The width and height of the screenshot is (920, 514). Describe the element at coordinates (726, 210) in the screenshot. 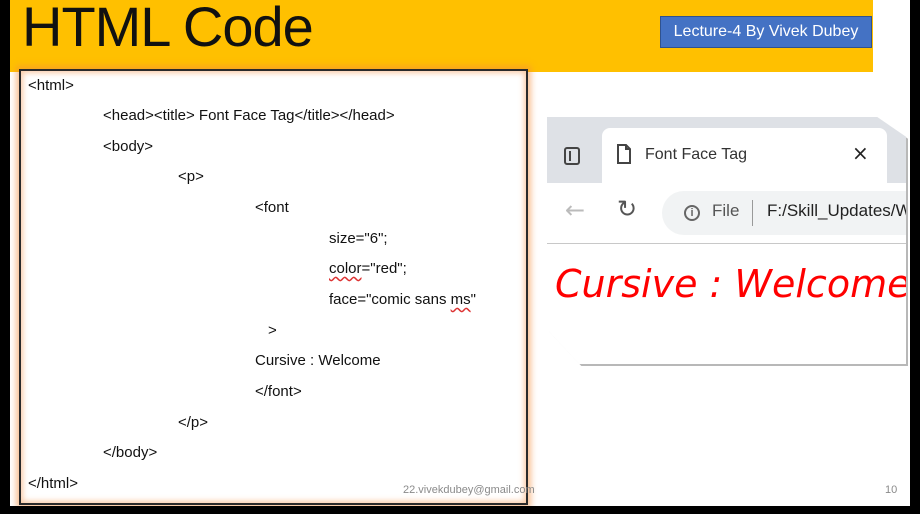

I see `file-label: File` at that location.